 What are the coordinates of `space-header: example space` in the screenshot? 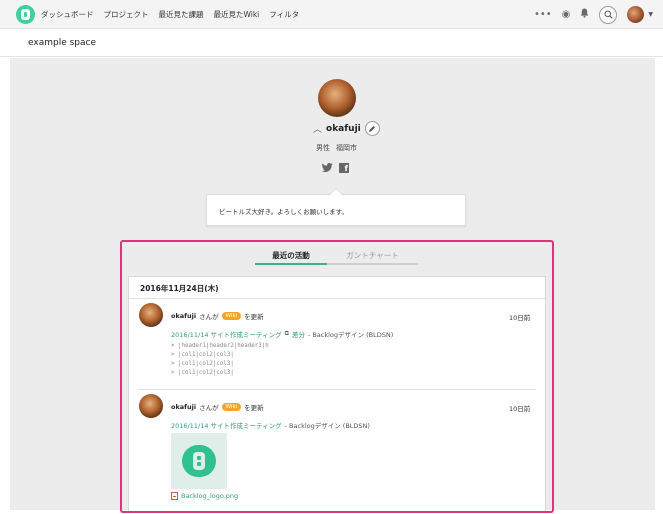 It's located at (331, 43).